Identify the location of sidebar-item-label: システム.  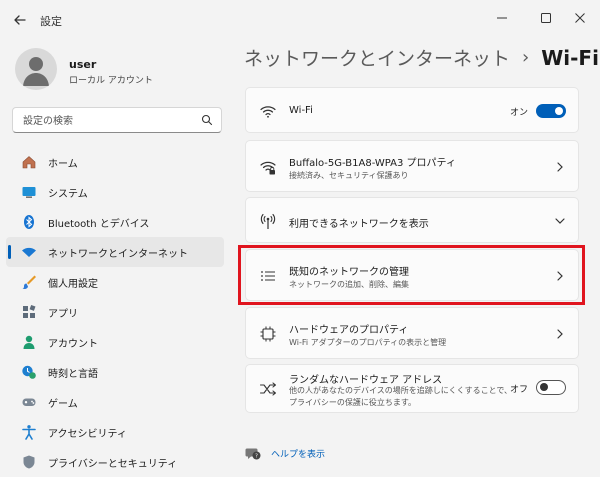
(68, 194).